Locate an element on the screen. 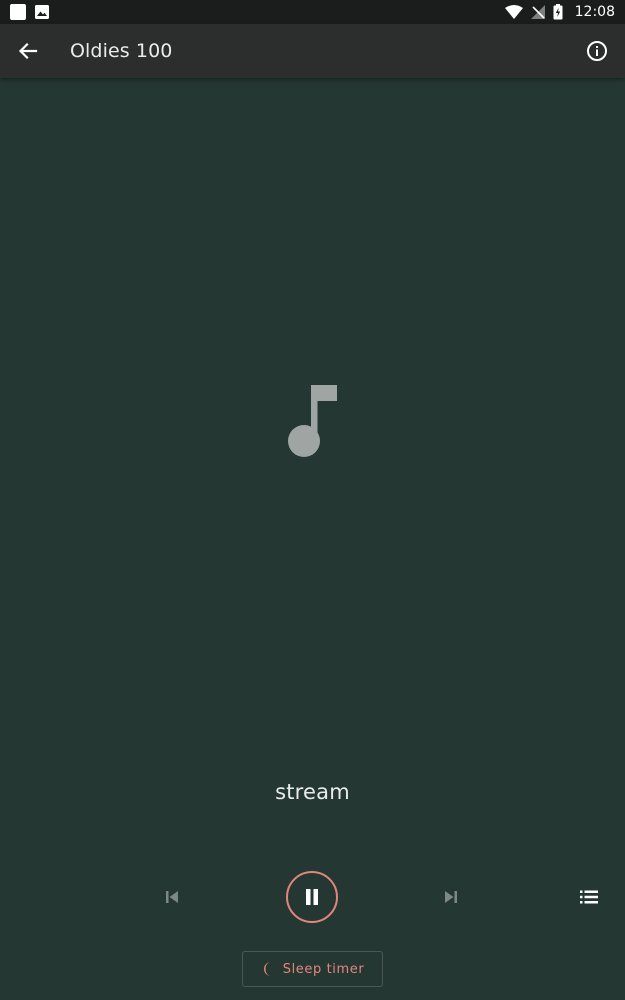 The width and height of the screenshot is (625, 1000). info-circle-icon is located at coordinates (597, 51).